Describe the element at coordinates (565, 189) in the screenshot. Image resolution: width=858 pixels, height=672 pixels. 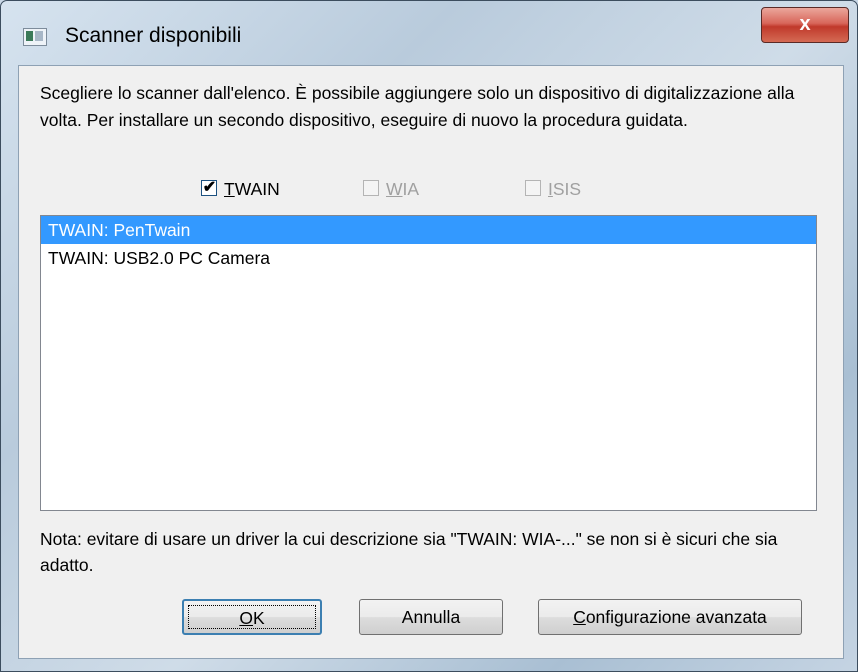
I see `isis-checkbox-label: ISIS` at that location.